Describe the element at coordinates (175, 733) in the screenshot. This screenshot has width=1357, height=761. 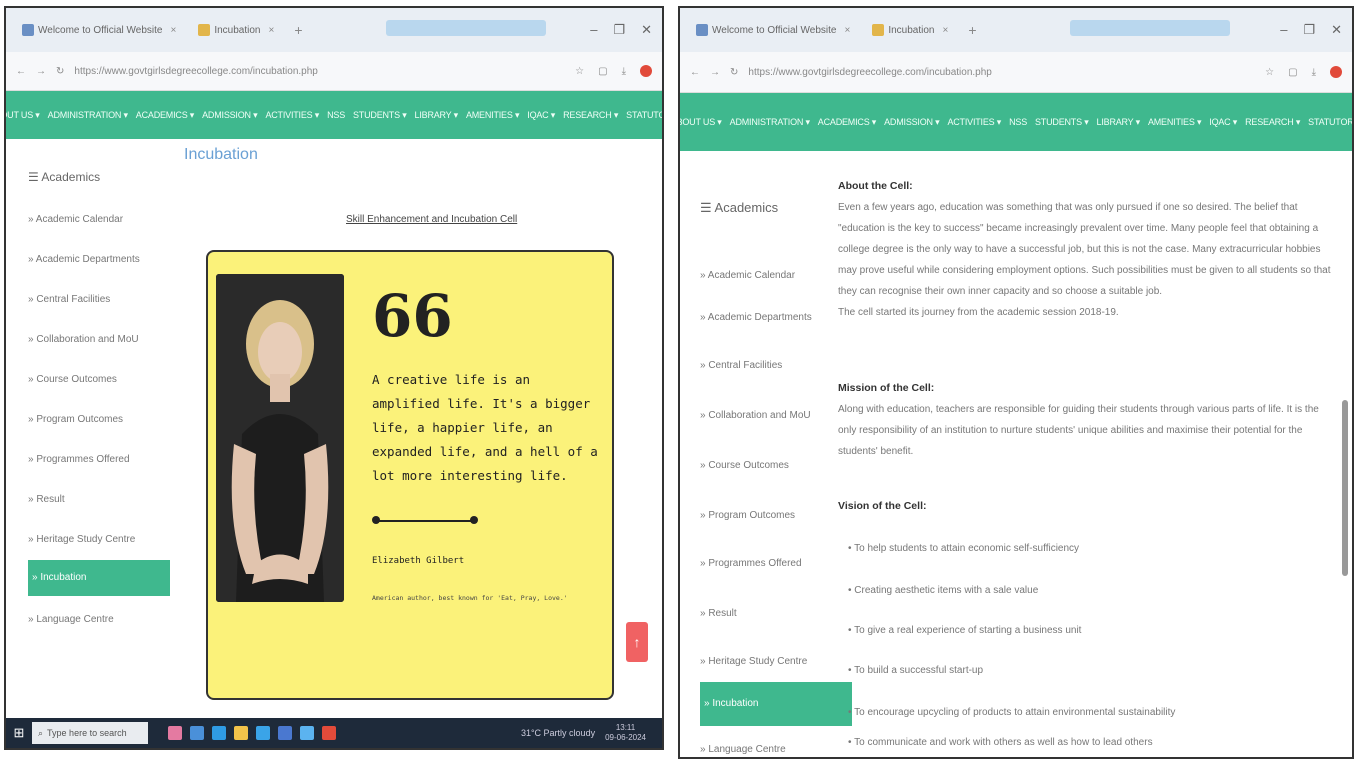
I see `widget-icon` at that location.